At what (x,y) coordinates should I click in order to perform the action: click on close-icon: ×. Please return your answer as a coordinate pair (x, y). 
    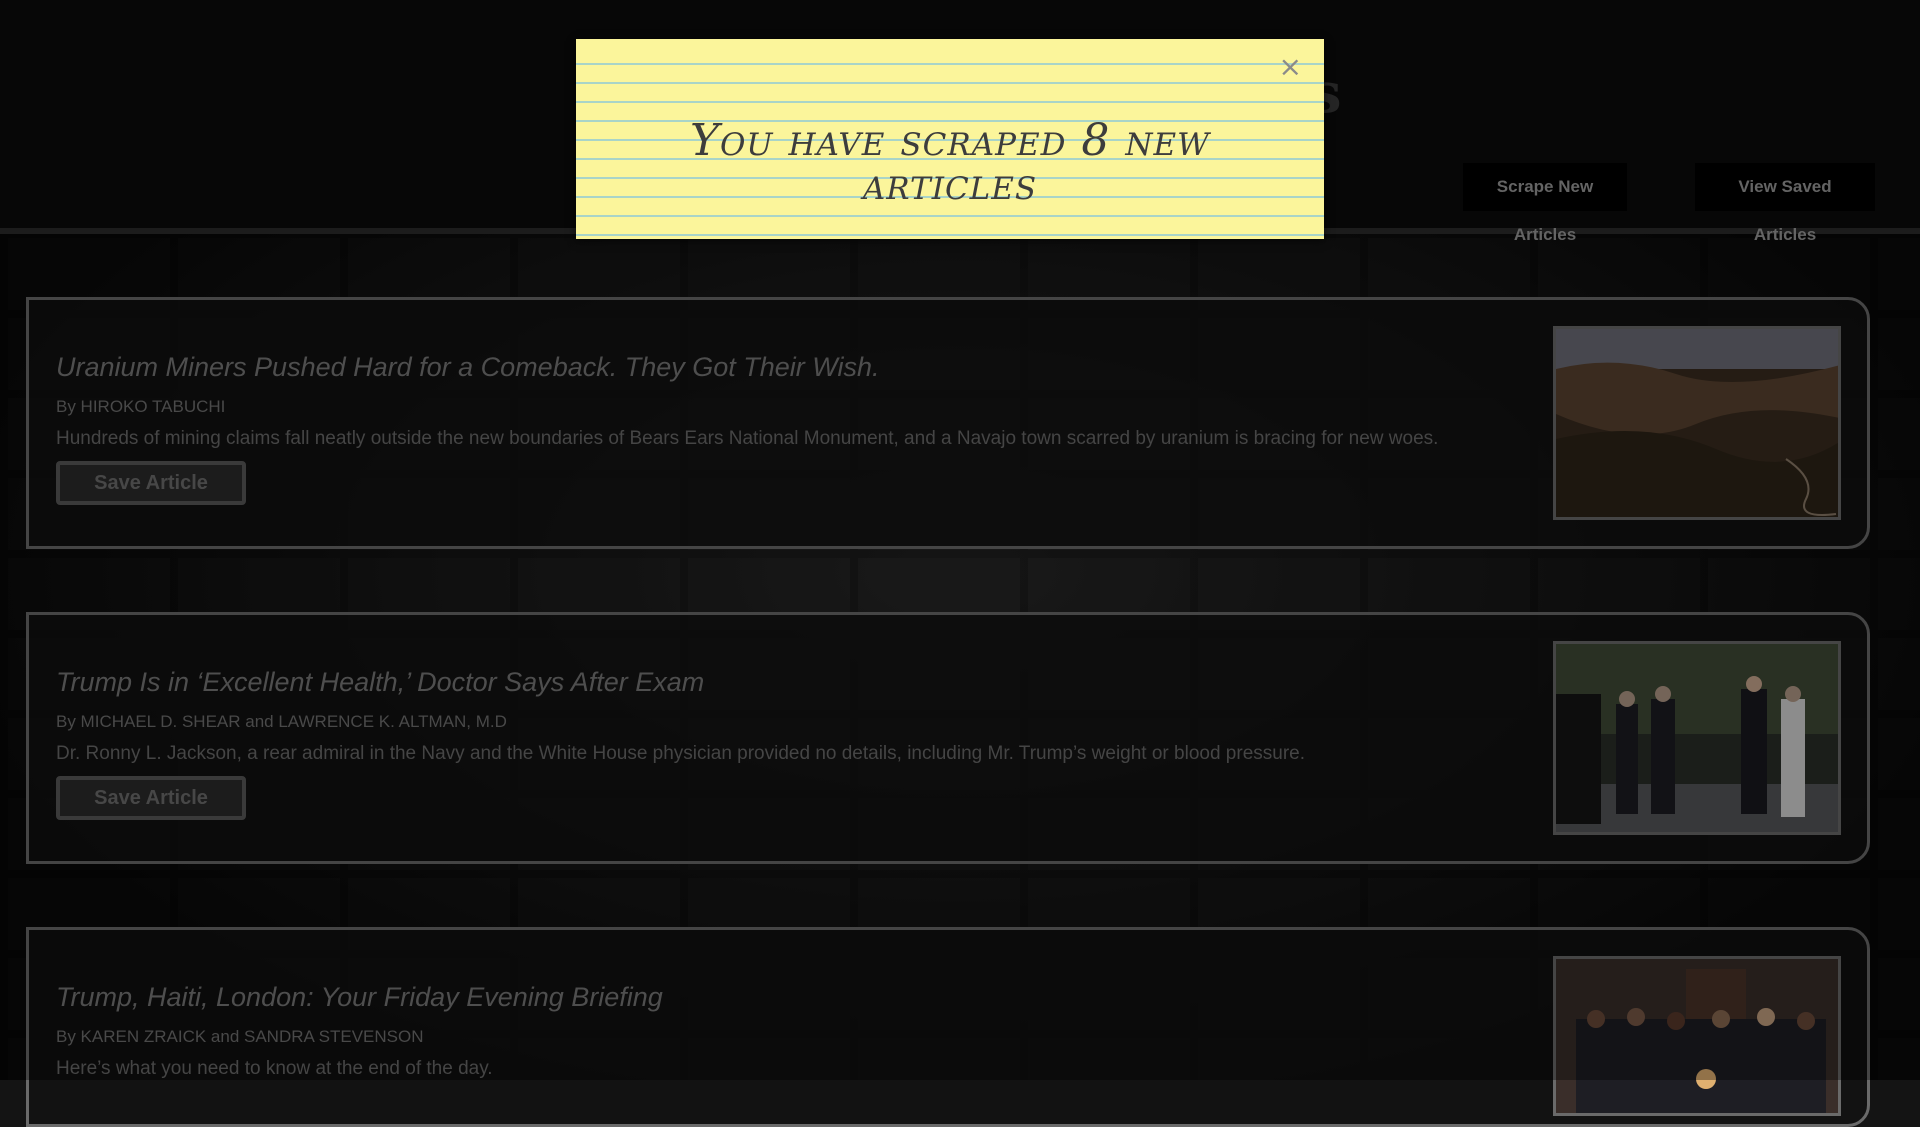
    Looking at the image, I should click on (1290, 66).